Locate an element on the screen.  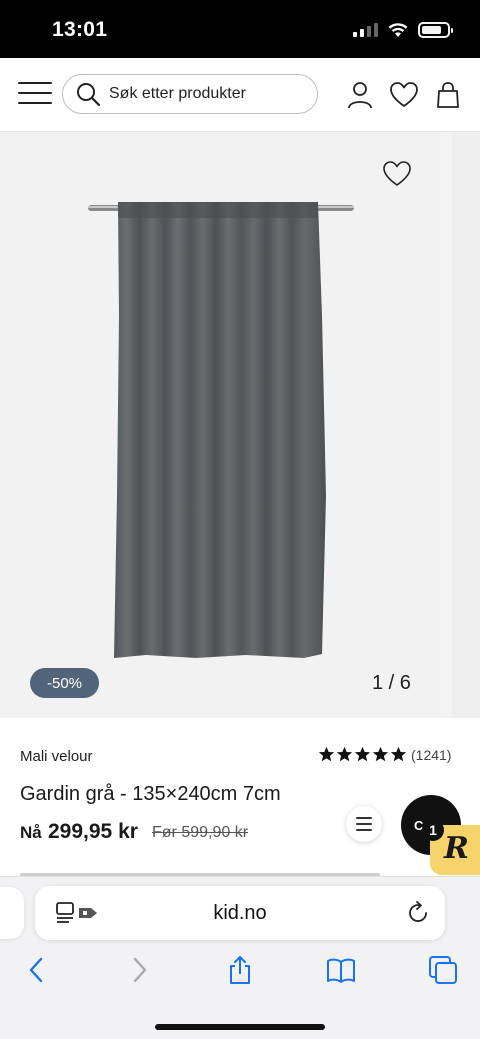
rating-count: (1241) is located at coordinates (431, 754).